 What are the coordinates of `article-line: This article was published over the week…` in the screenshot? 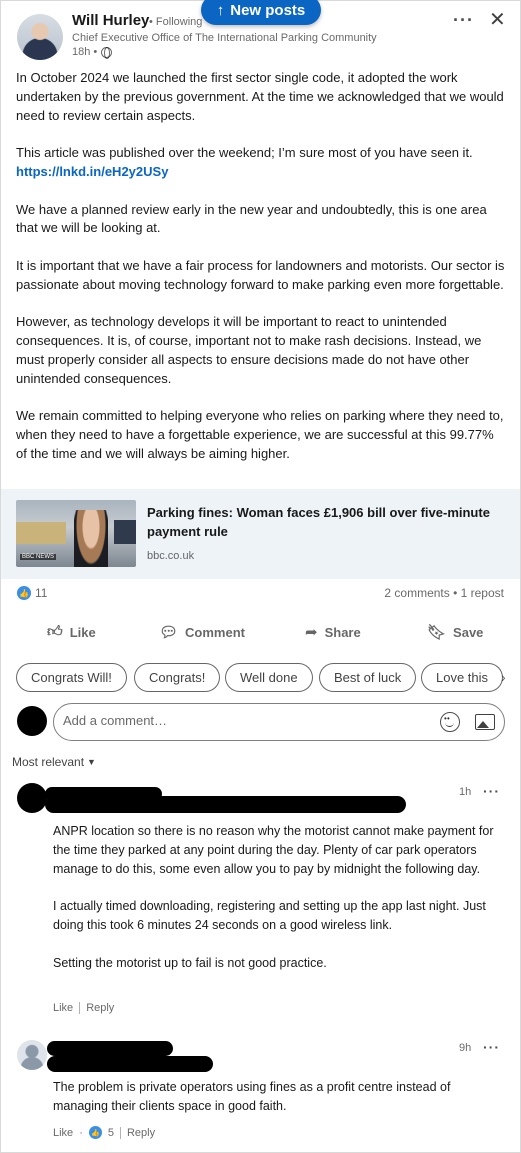 It's located at (244, 153).